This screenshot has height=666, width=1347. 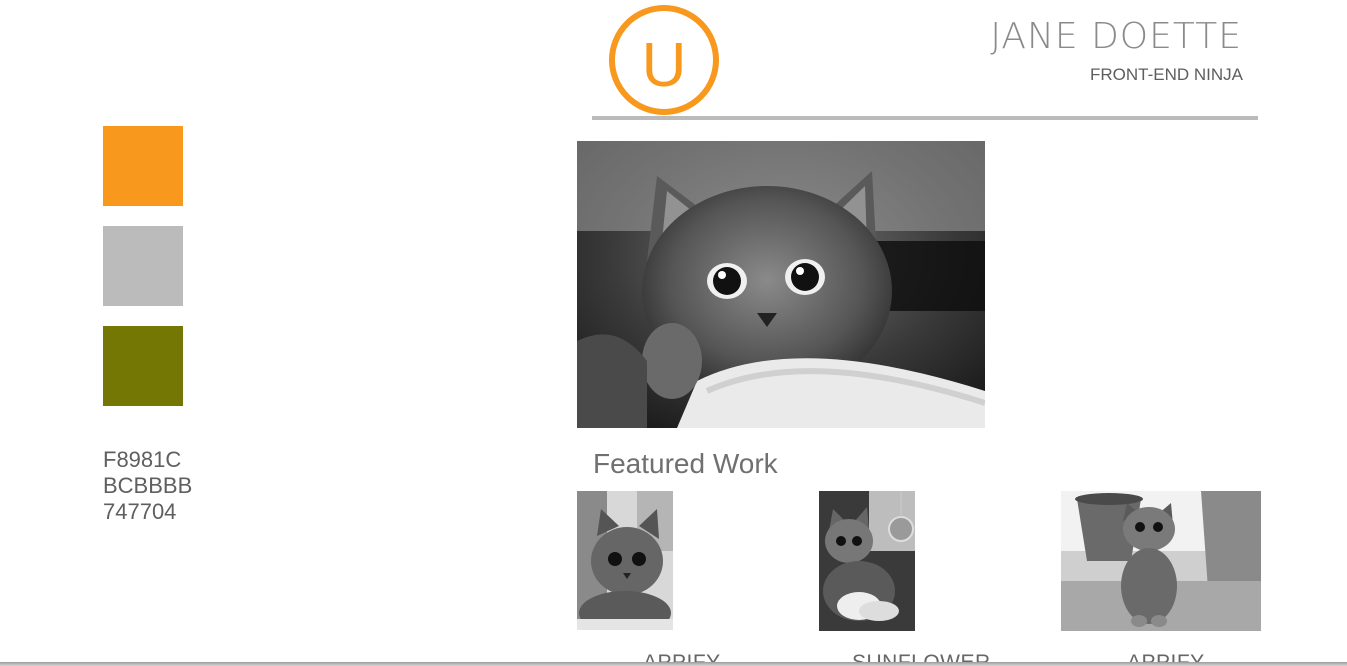 I want to click on swatch-orange, so click(x=143, y=166).